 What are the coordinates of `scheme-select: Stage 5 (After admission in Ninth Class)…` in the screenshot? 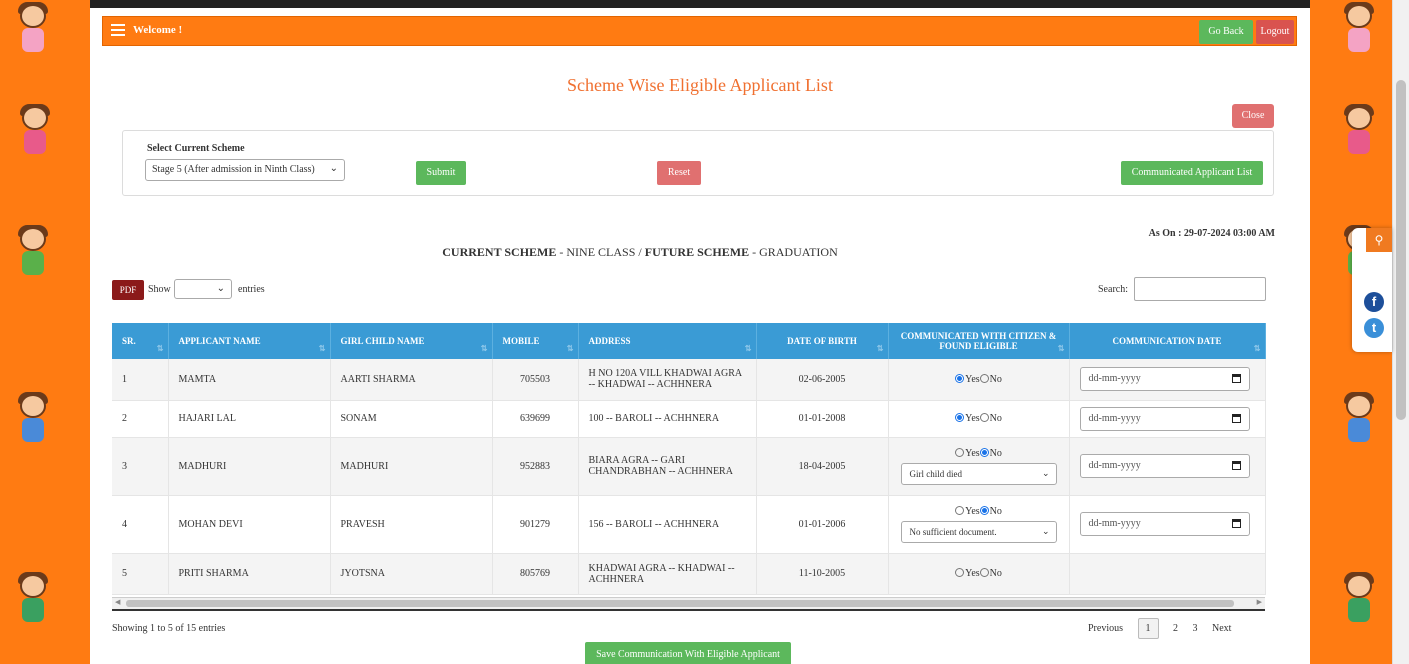 It's located at (245, 170).